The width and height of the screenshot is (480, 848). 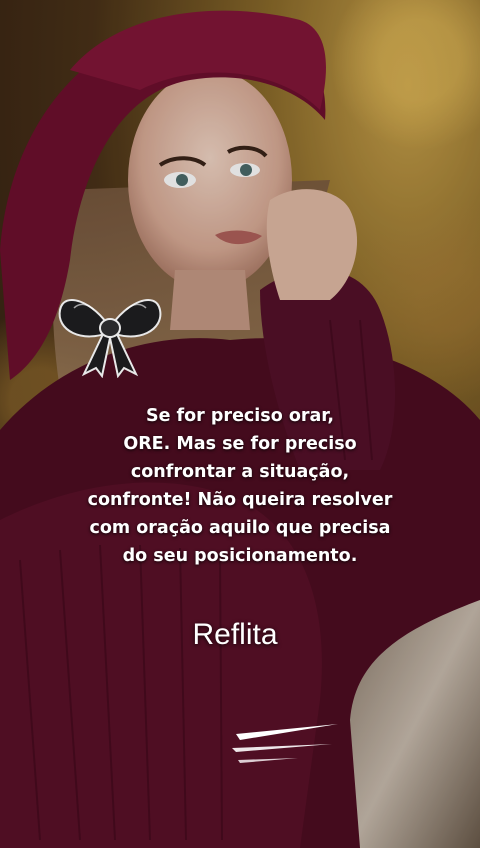 What do you see at coordinates (240, 416) in the screenshot?
I see `quote-line: Se for preciso orar,` at bounding box center [240, 416].